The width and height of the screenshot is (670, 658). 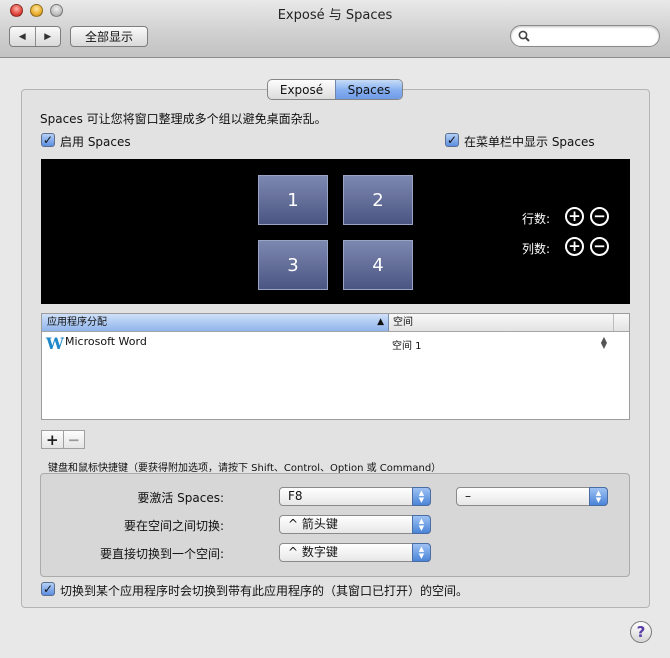 I want to click on table-row: W Microsoft Word 空间 1 ▲ ▼, so click(x=335, y=343).